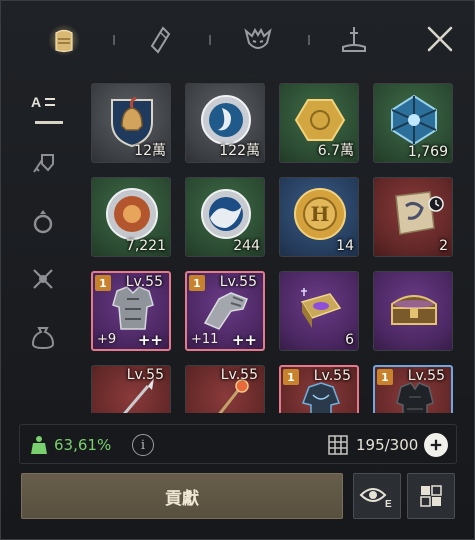 The width and height of the screenshot is (475, 540). Describe the element at coordinates (321, 308) in the screenshot. I see `purple-tome-icon` at that location.